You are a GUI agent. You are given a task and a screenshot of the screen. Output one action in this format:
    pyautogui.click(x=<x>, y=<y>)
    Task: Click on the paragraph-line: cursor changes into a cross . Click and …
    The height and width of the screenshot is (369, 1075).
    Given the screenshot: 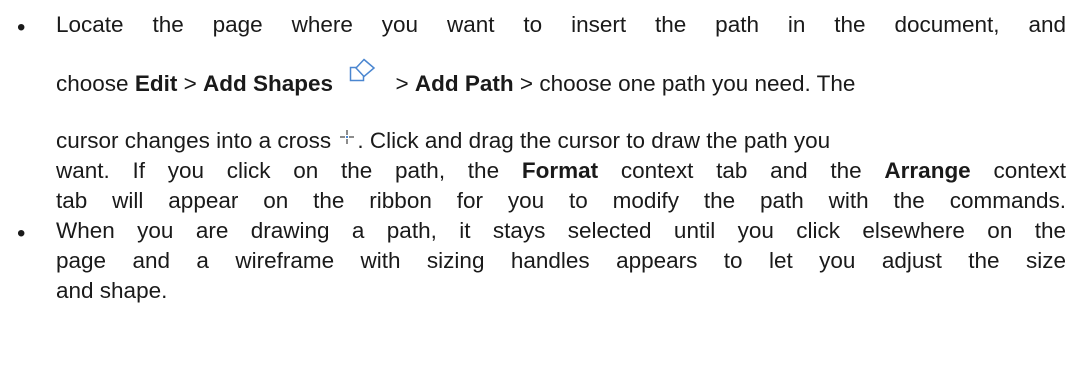 What is the action you would take?
    pyautogui.click(x=561, y=141)
    